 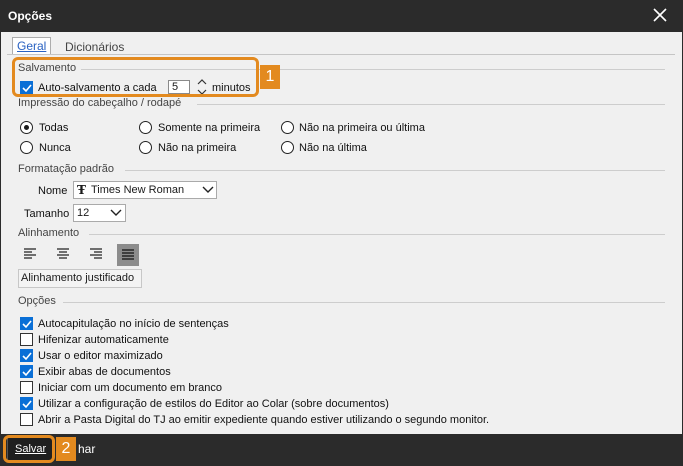 What do you see at coordinates (26, 403) in the screenshot?
I see `option-checkbox-estilos-colar` at bounding box center [26, 403].